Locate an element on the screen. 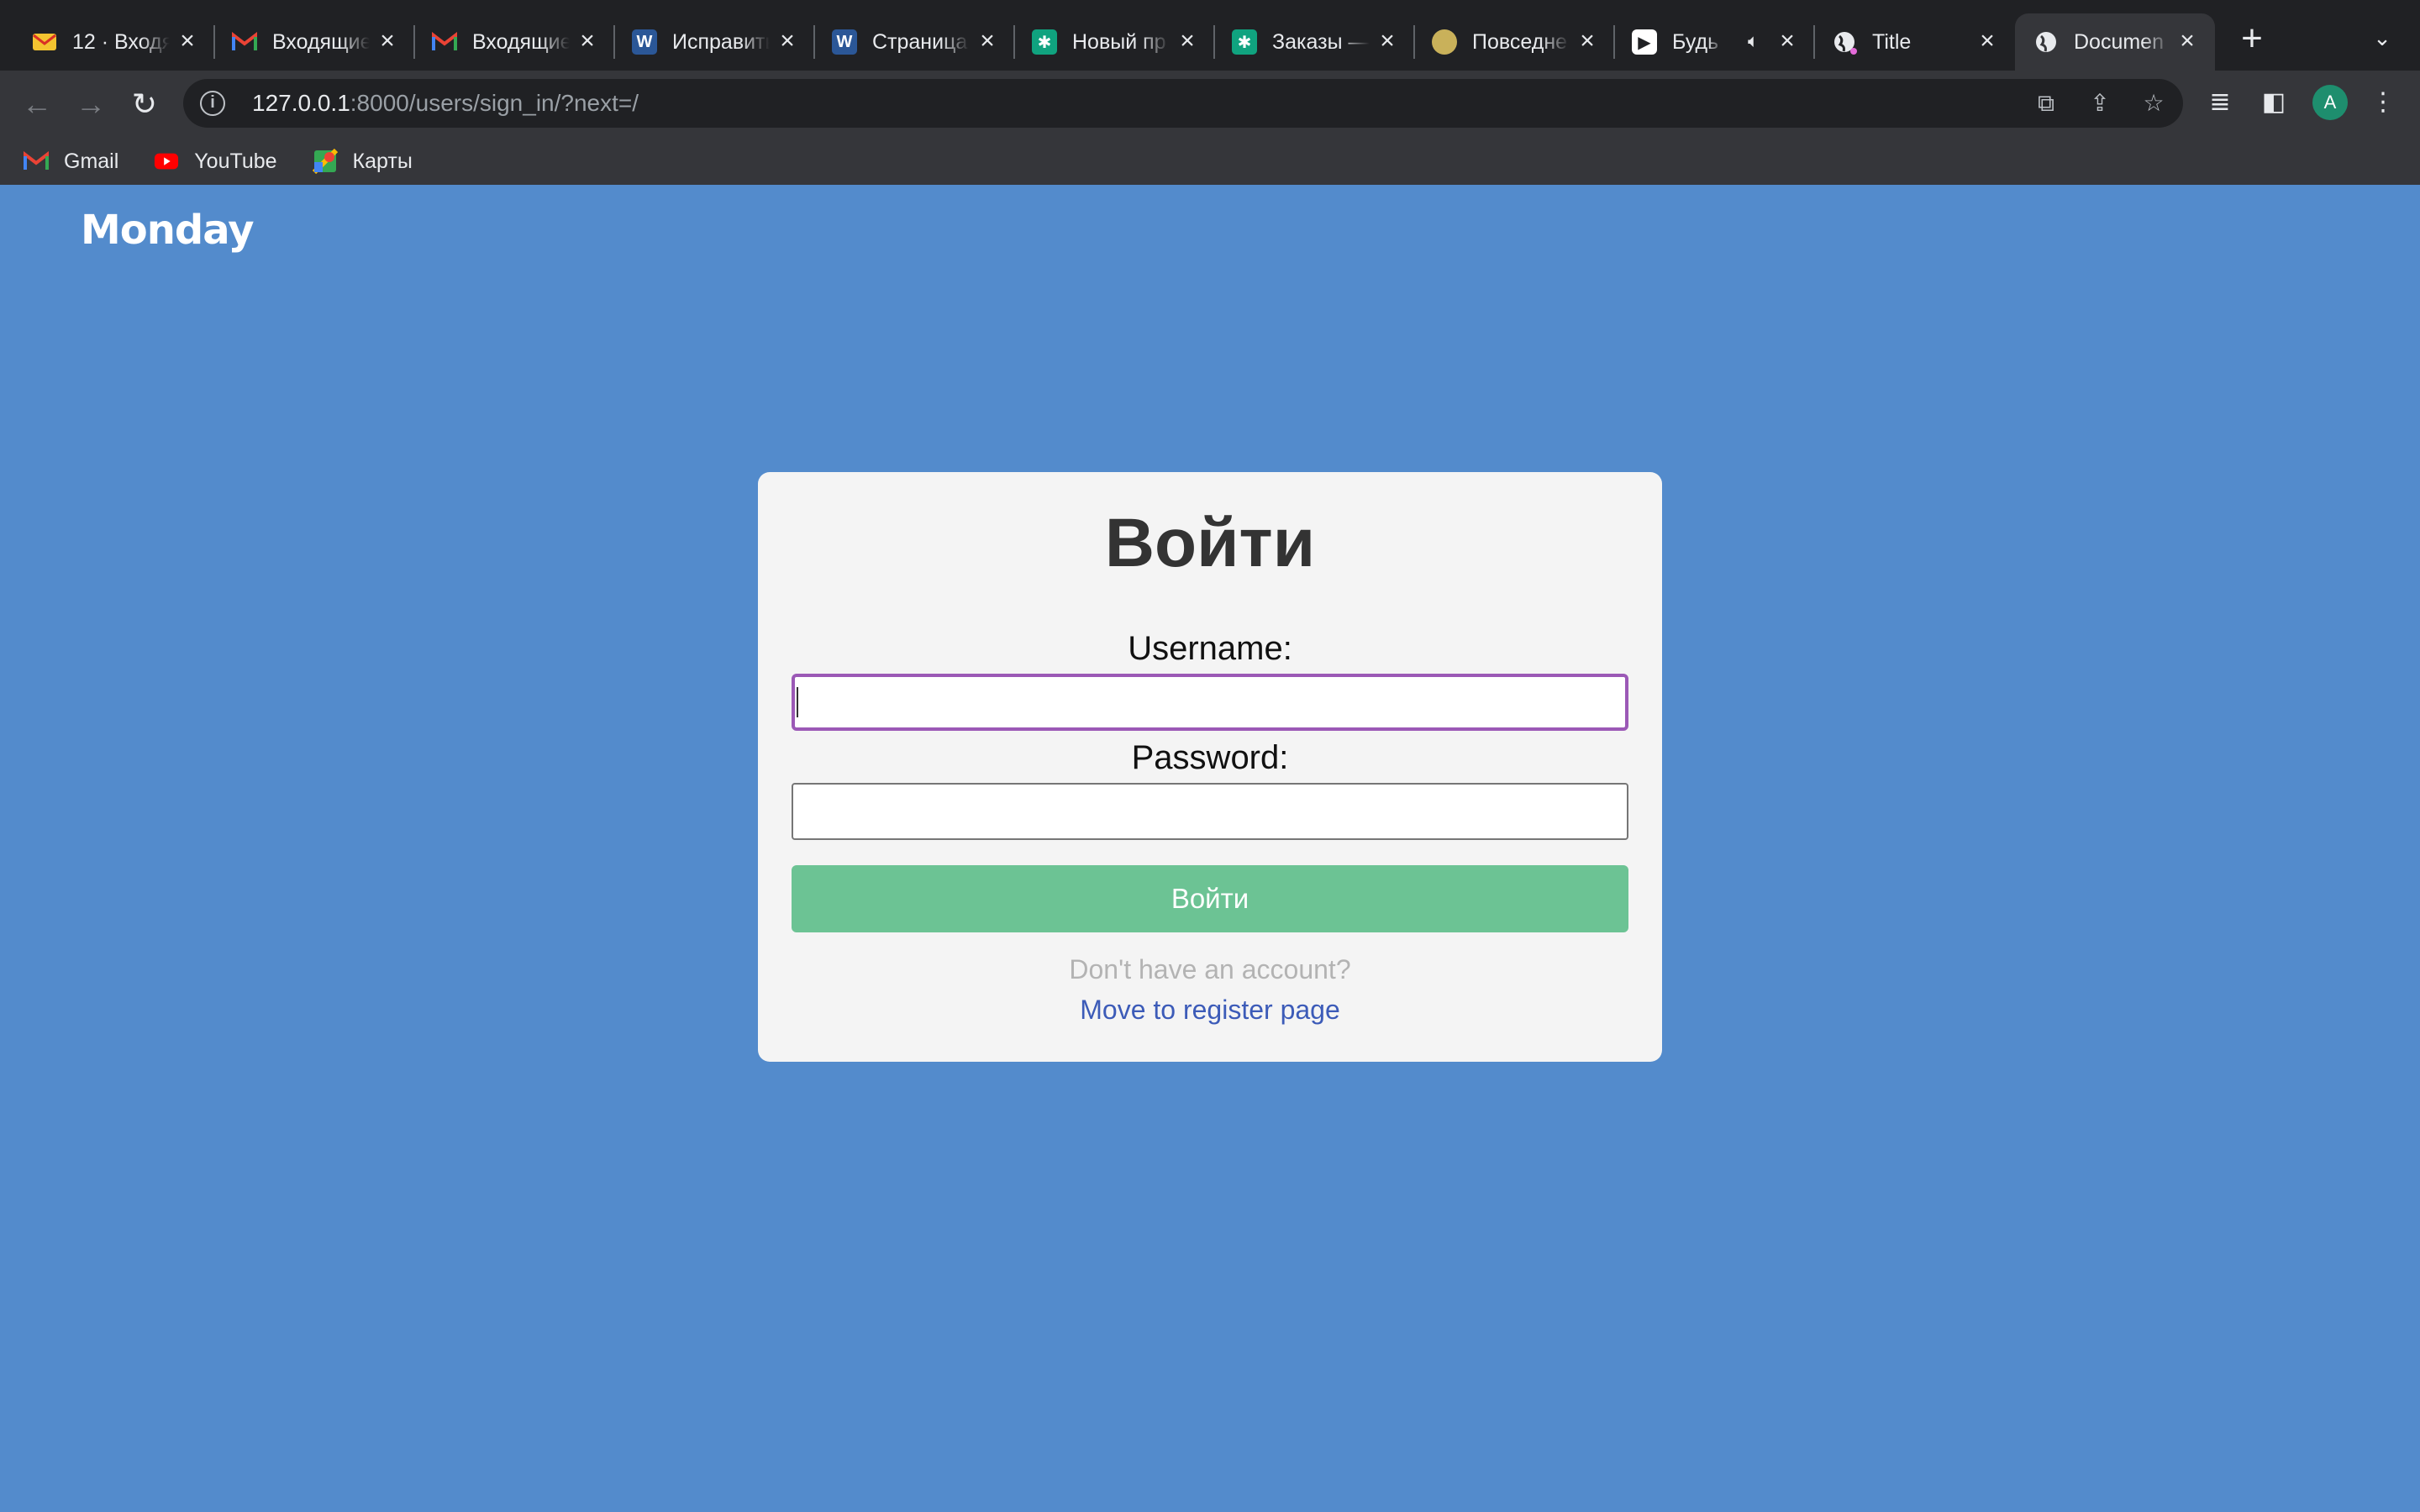 The height and width of the screenshot is (1512, 2420). bookmark-star-icon: ☆ is located at coordinates (2153, 103).